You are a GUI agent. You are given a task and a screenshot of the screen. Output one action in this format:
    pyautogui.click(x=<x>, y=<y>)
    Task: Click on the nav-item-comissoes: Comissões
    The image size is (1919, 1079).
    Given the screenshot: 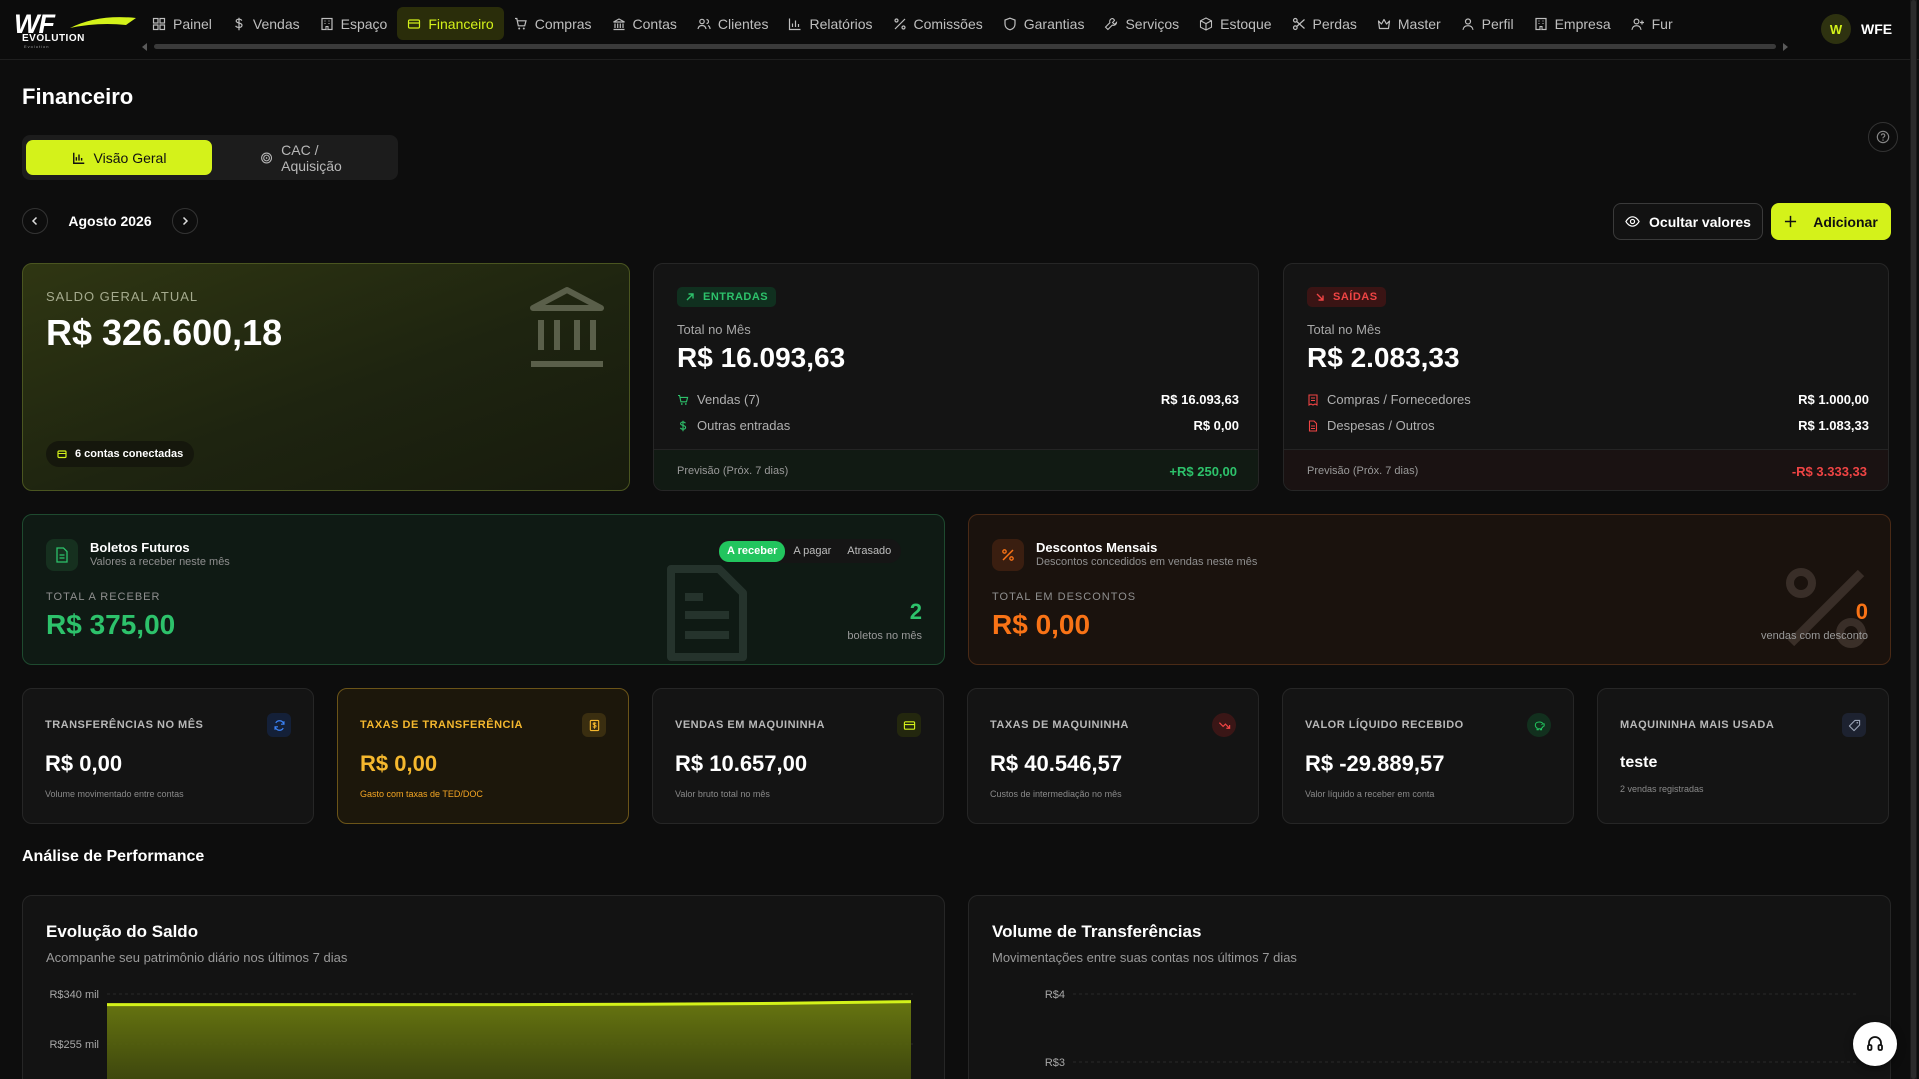 What is the action you would take?
    pyautogui.click(x=938, y=23)
    